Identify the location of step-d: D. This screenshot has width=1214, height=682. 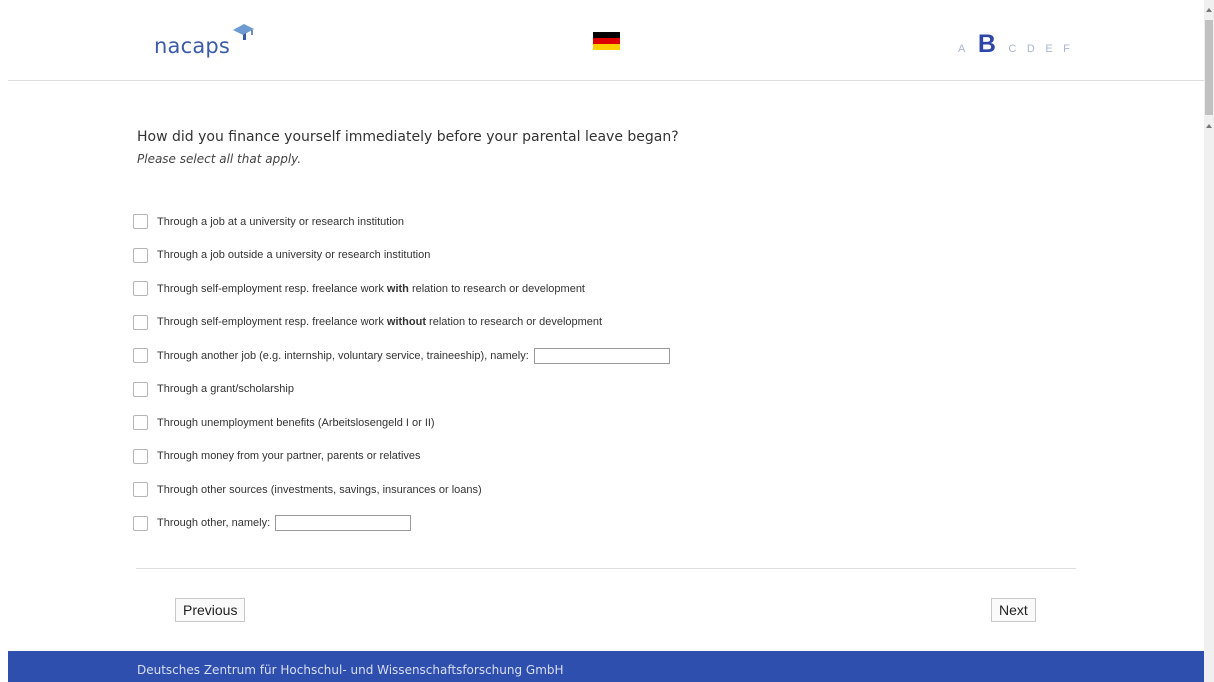
(1031, 49).